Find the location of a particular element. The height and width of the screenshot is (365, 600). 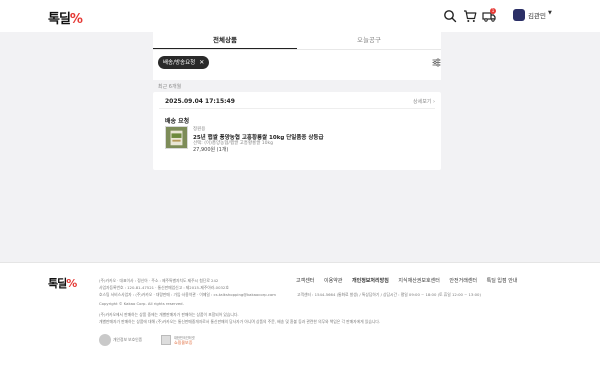

footer-link-seller-entry: 톡딜 입점 안내 is located at coordinates (502, 281).